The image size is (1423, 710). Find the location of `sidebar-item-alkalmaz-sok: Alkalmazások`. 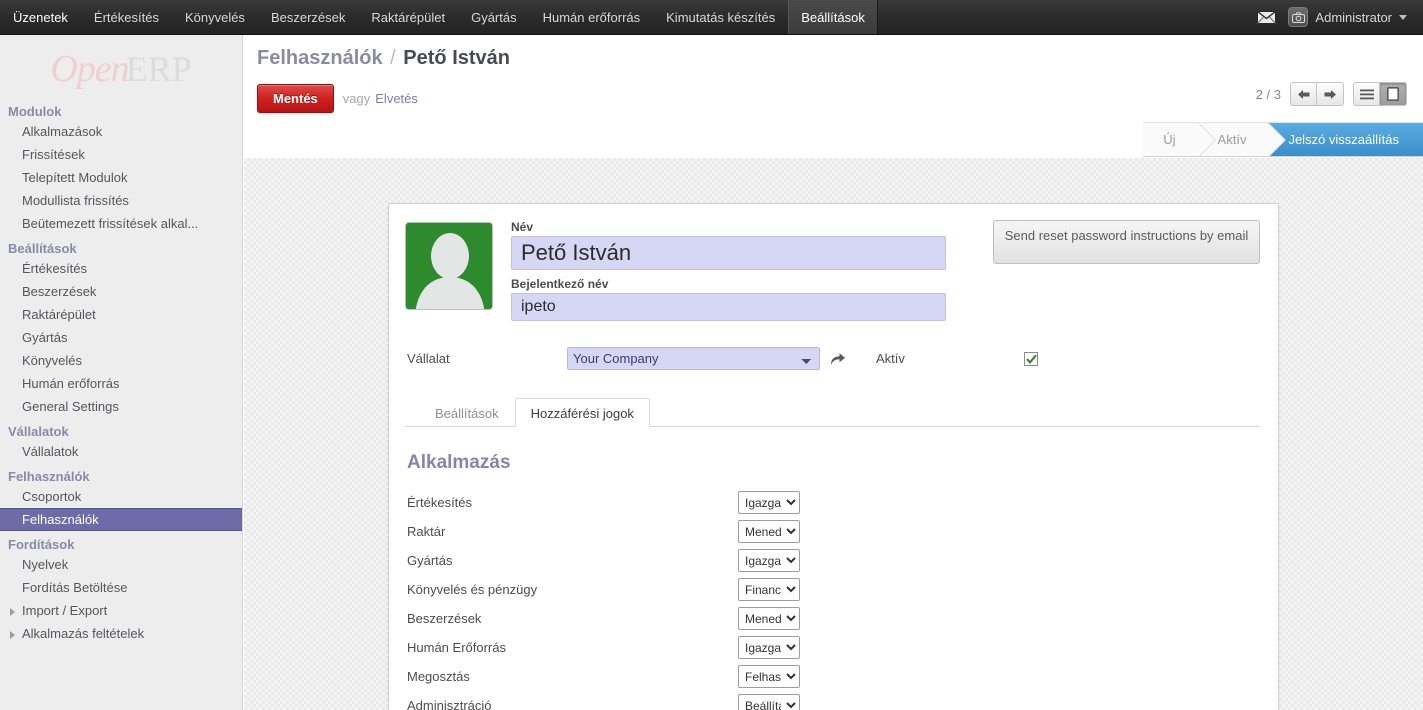

sidebar-item-alkalmaz-sok: Alkalmazások is located at coordinates (121, 131).